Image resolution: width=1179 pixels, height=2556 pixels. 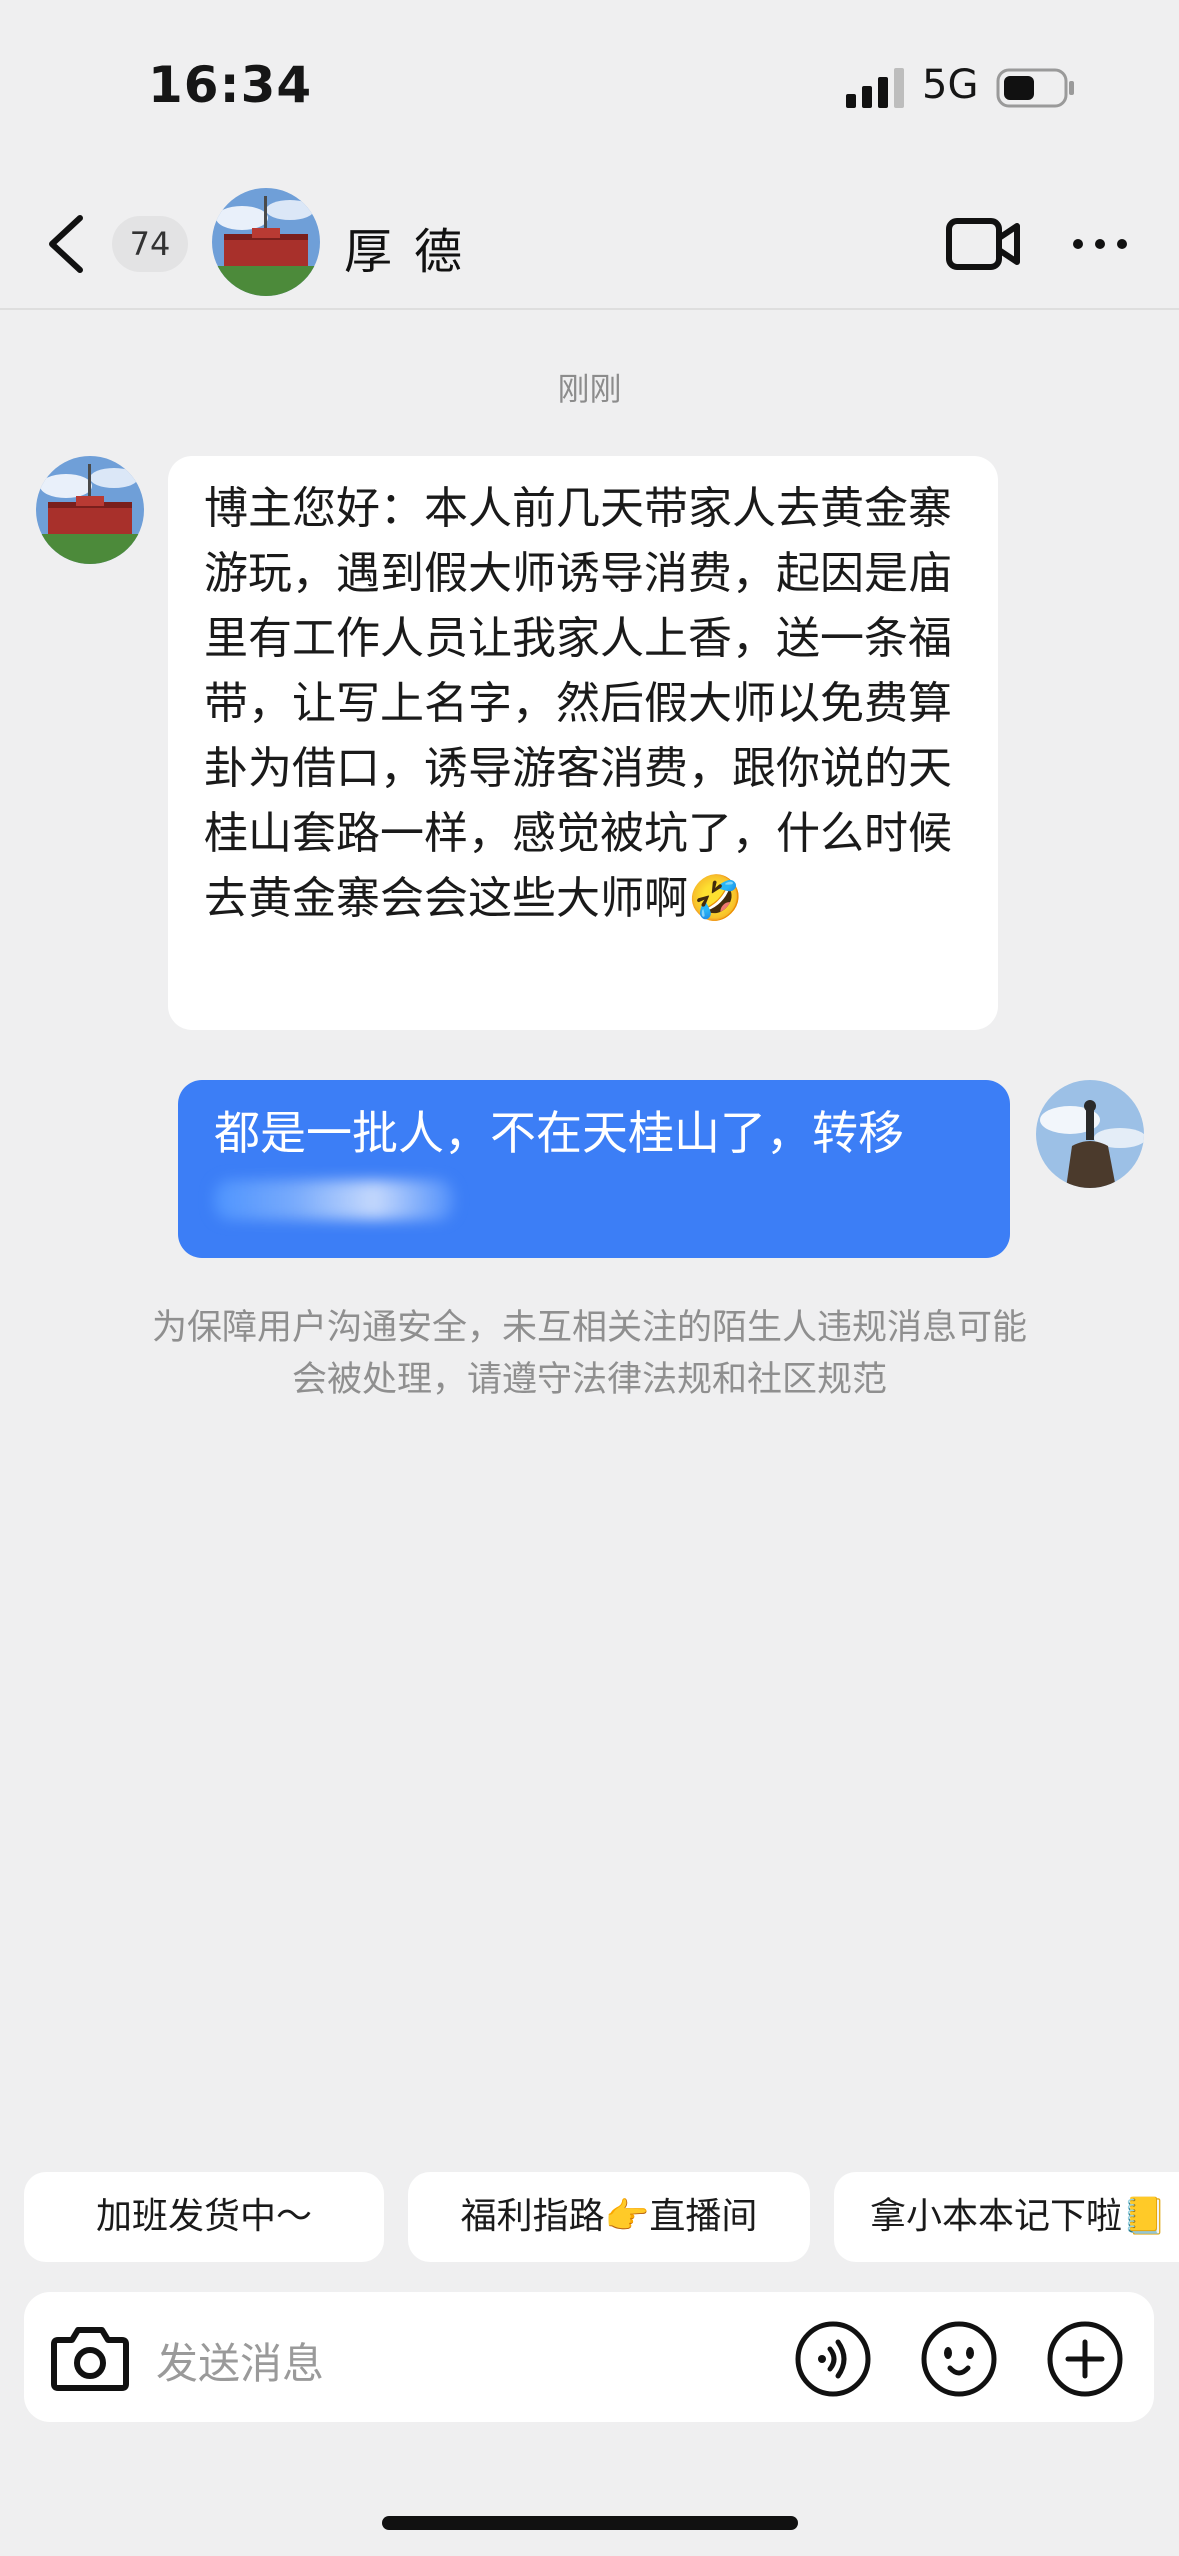 What do you see at coordinates (1035, 88) in the screenshot?
I see `battery-icon` at bounding box center [1035, 88].